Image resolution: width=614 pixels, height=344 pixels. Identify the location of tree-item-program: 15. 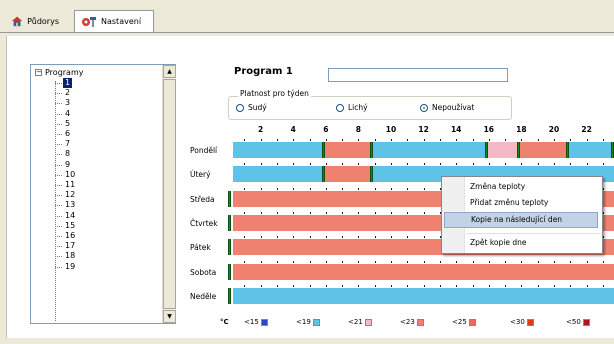
(70, 226).